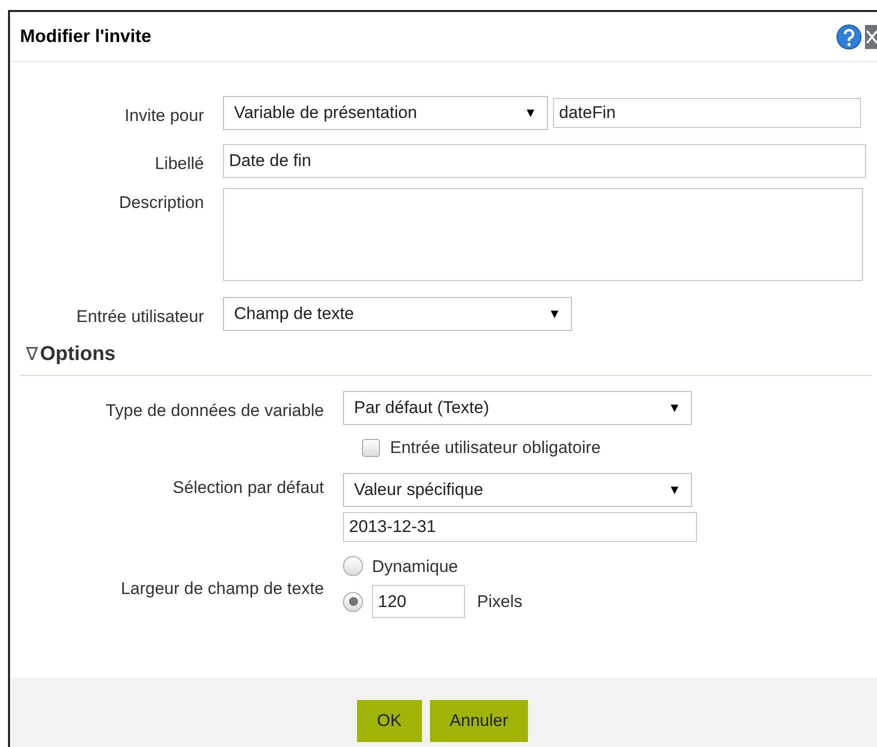 The height and width of the screenshot is (747, 877). Describe the element at coordinates (215, 410) in the screenshot. I see `field-label: Type de données de variable` at that location.